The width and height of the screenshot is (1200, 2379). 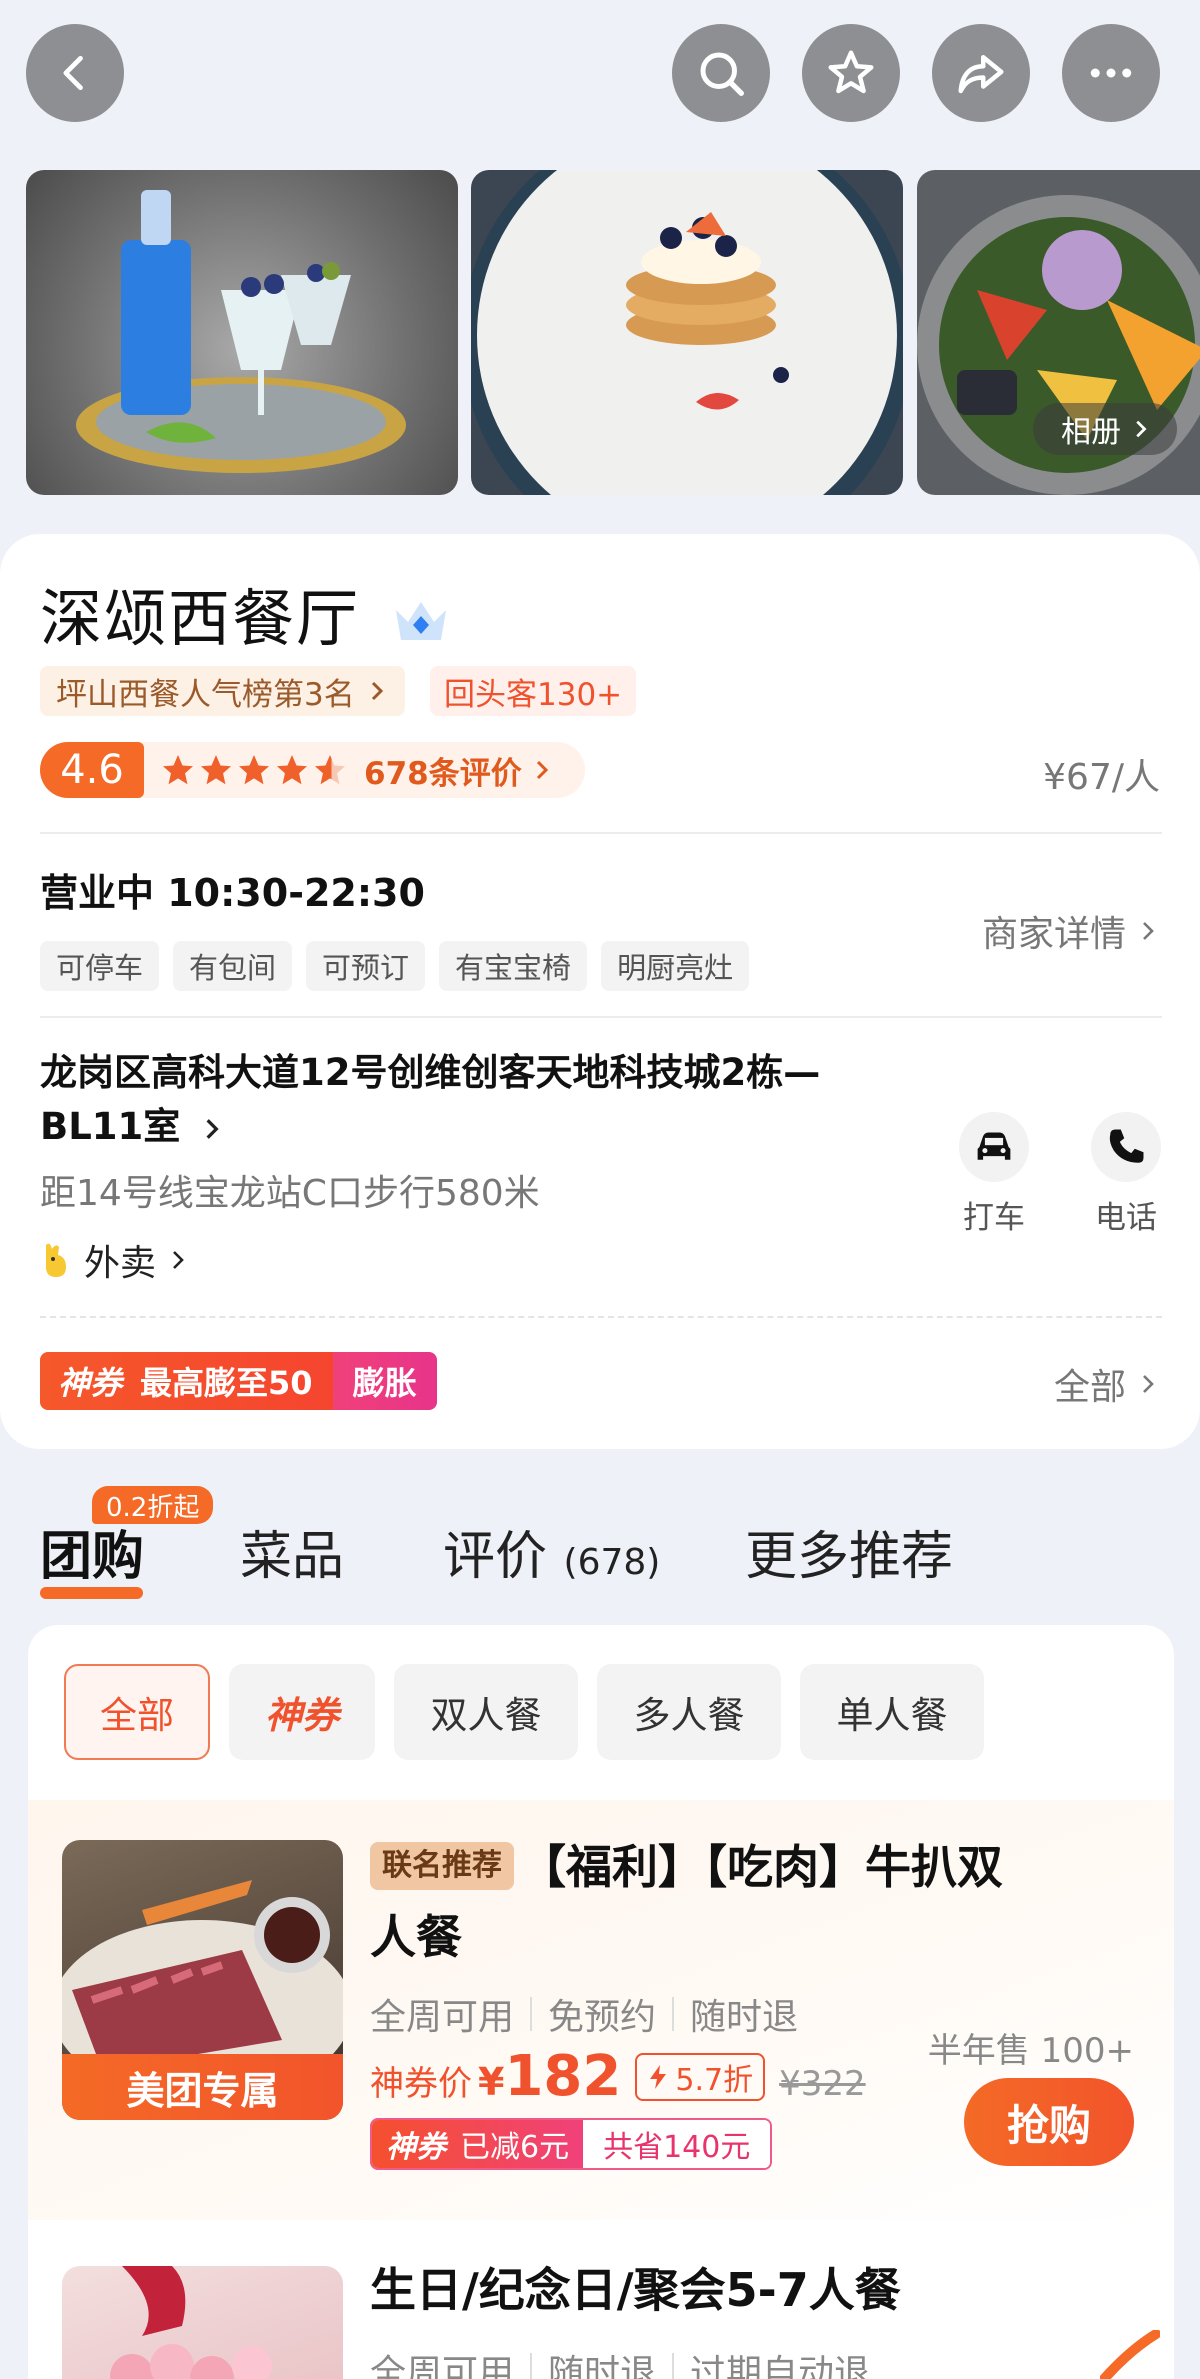 I want to click on tab-reviews-count: (678), so click(x=612, y=1562).